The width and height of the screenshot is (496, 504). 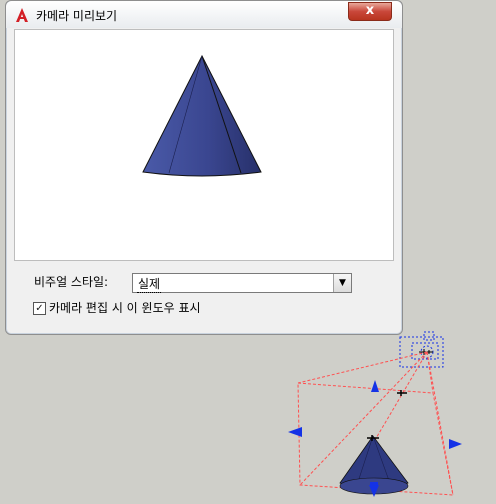 I want to click on grip-arrow-right, so click(x=455, y=444).